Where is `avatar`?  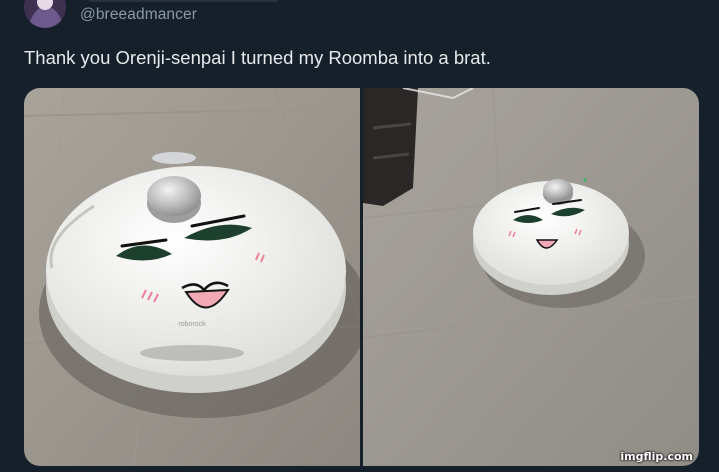
avatar is located at coordinates (45, 14).